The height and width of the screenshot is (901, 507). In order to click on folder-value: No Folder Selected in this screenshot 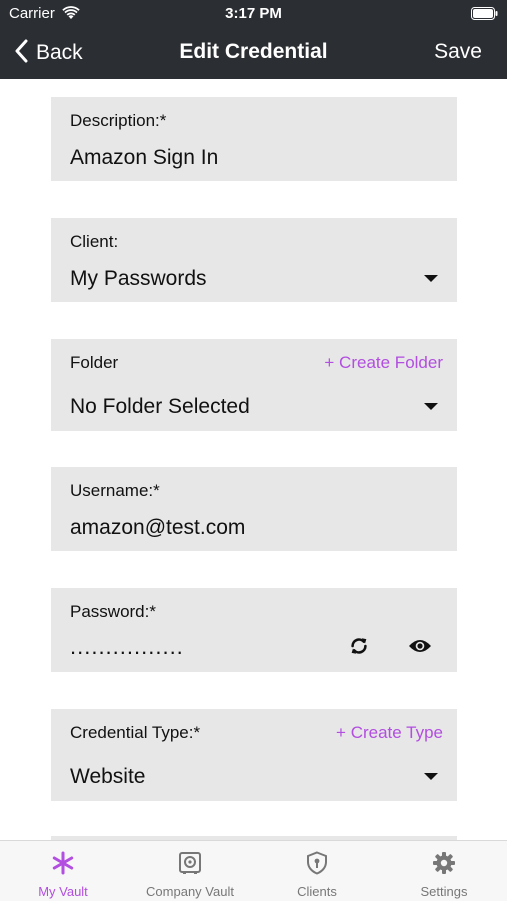, I will do `click(160, 407)`.